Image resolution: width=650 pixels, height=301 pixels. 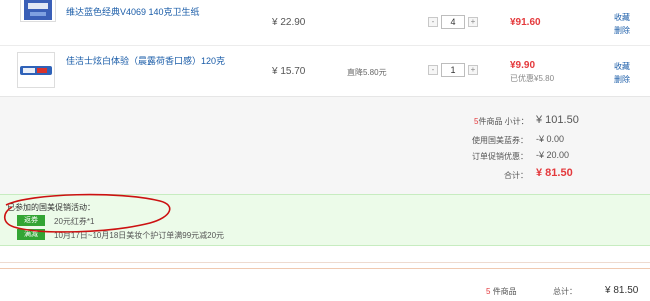 What do you see at coordinates (565, 291) in the screenshot?
I see `footer-total-label: 总计：` at bounding box center [565, 291].